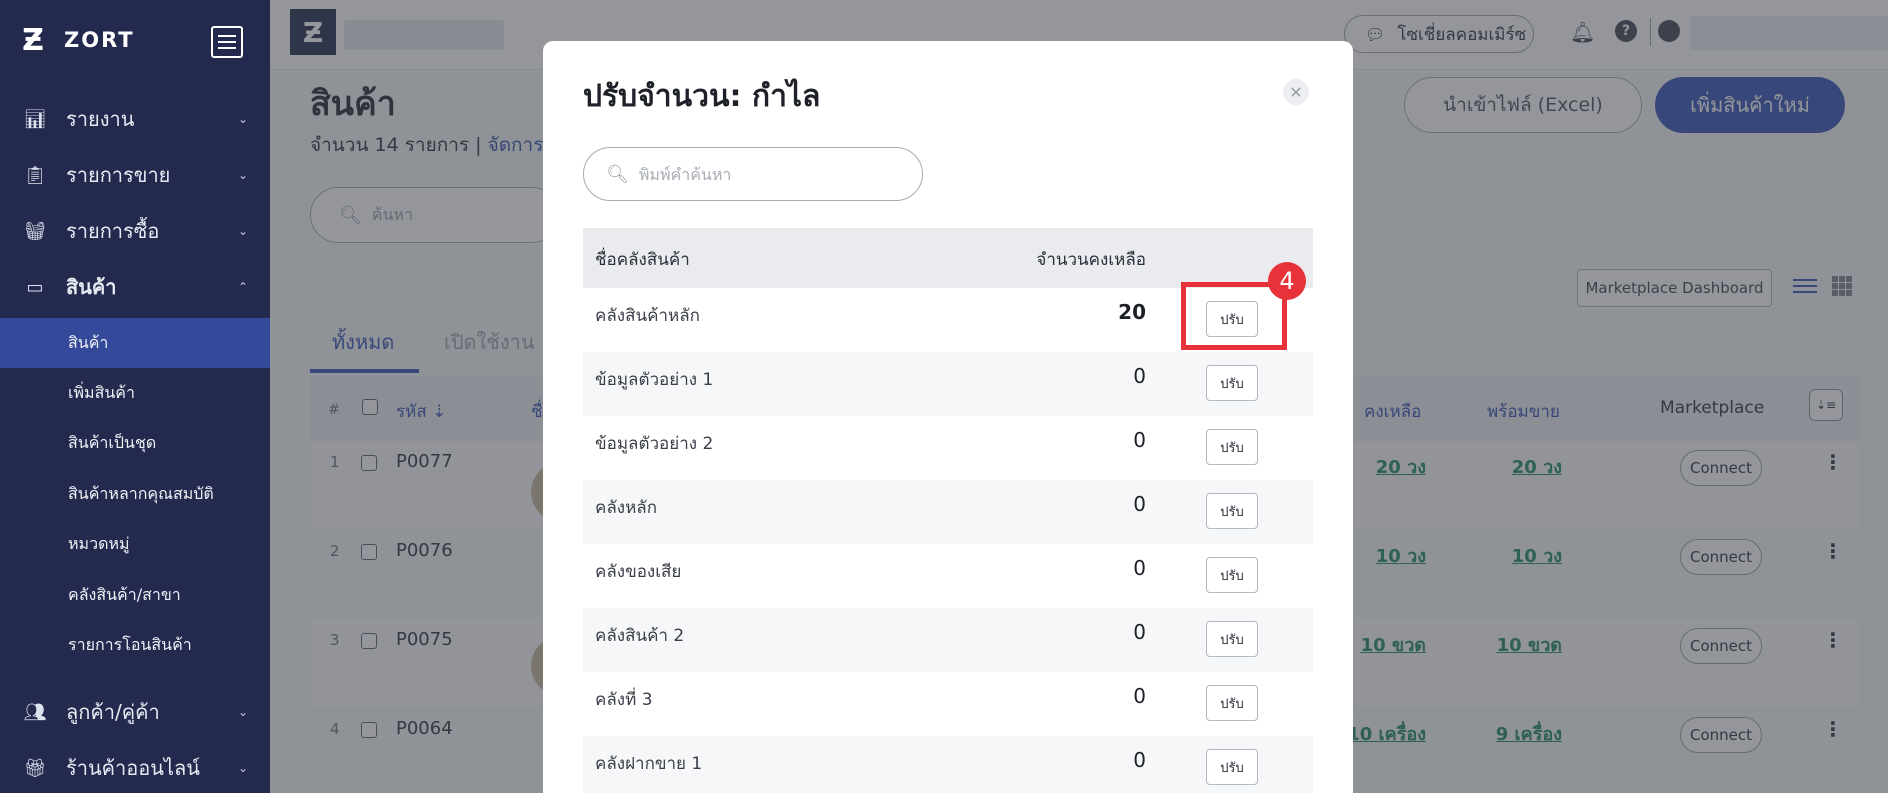  Describe the element at coordinates (118, 175) in the screenshot. I see `sidebar-item-label: รายการขาย` at that location.